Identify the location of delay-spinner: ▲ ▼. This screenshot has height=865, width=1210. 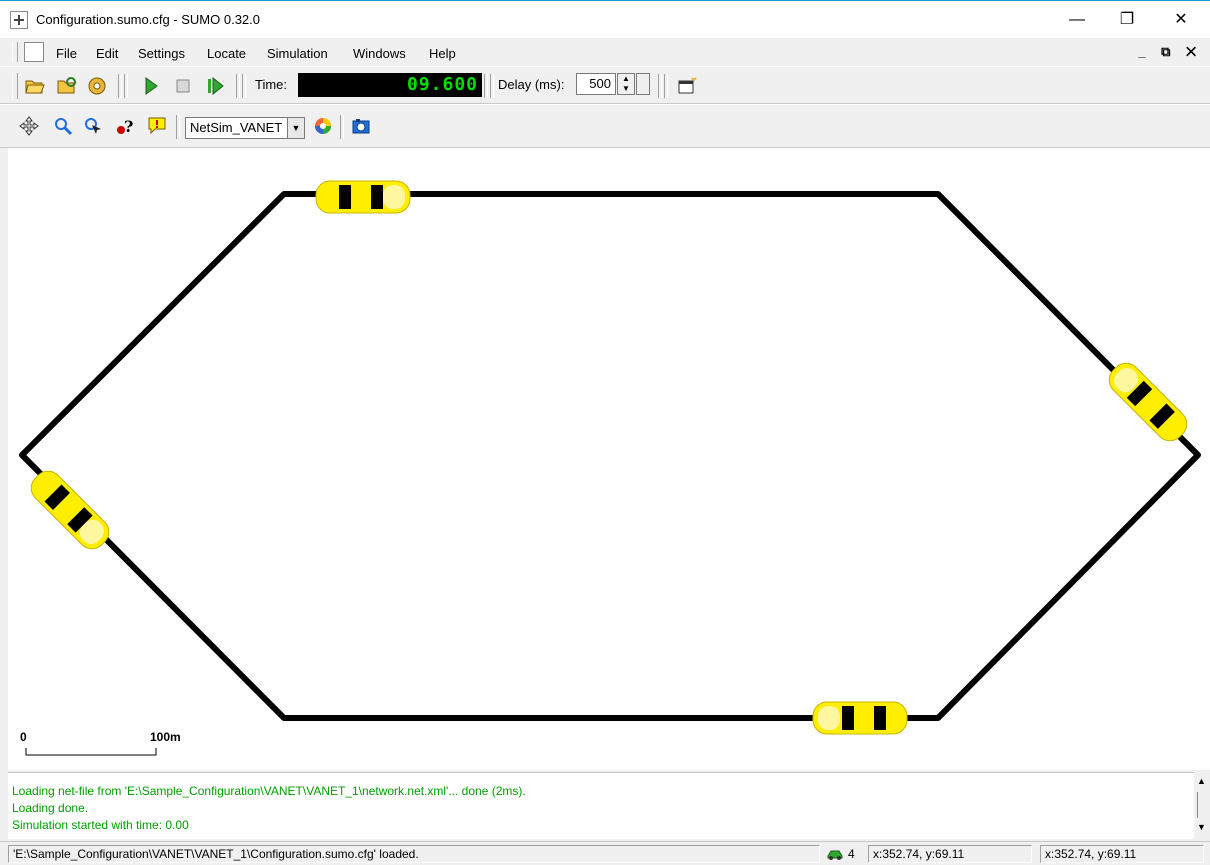
(626, 84).